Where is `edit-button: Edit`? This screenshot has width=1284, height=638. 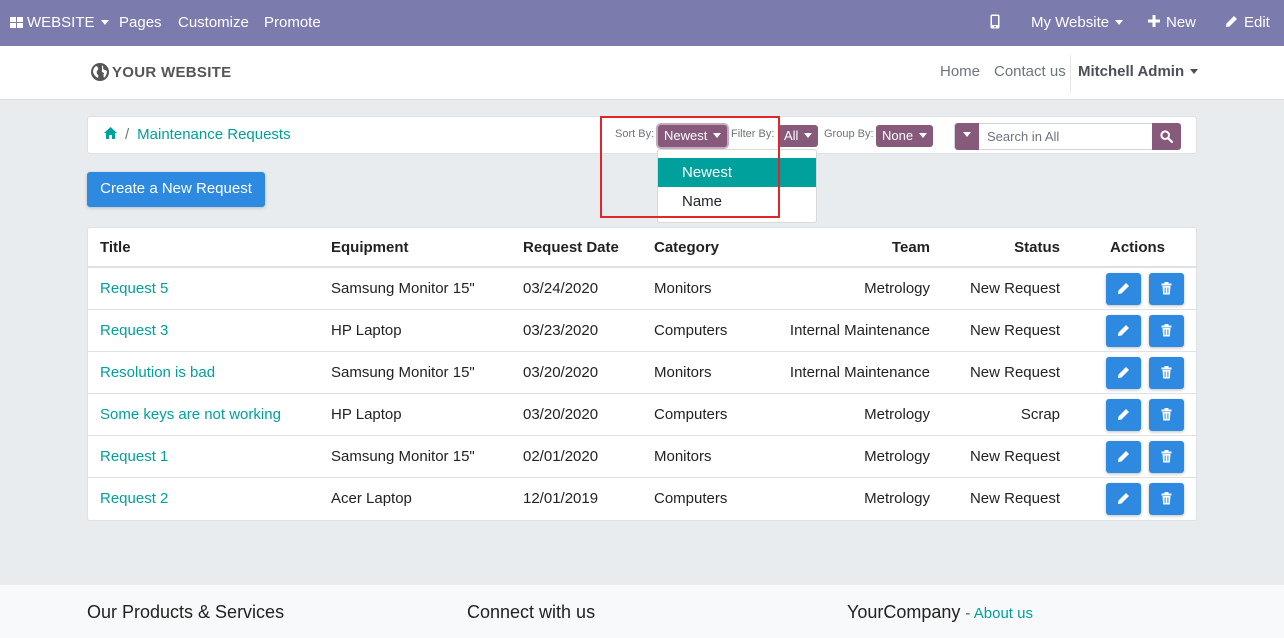
edit-button: Edit is located at coordinates (1247, 23).